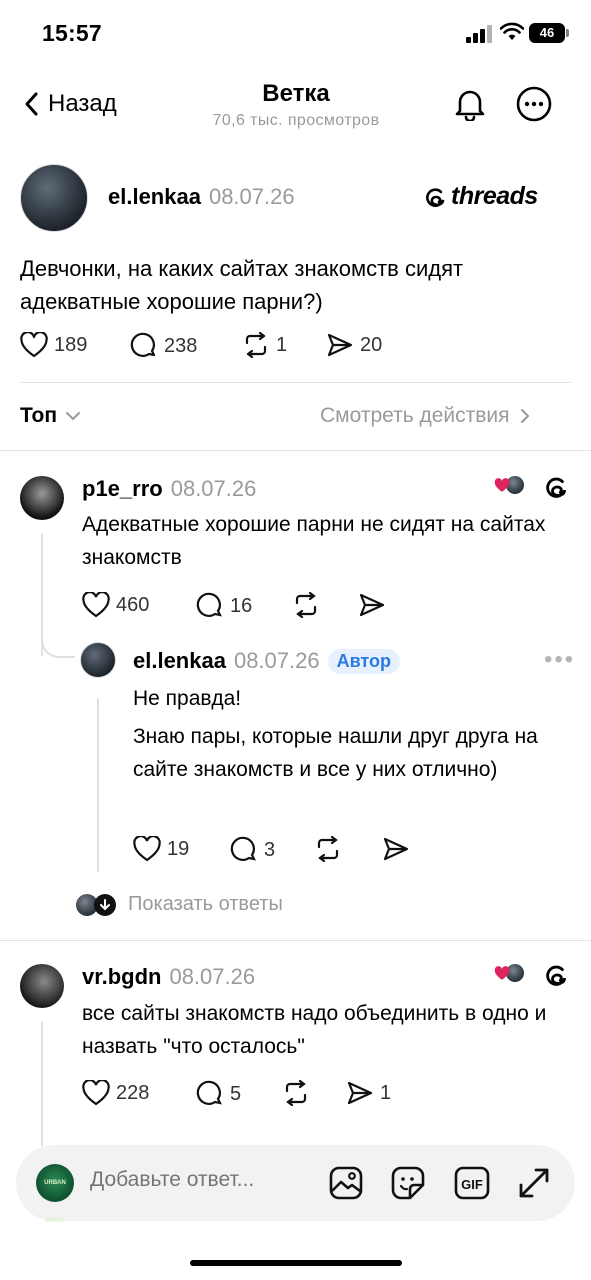 The height and width of the screenshot is (1280, 591). I want to click on like-count: 460, so click(133, 604).